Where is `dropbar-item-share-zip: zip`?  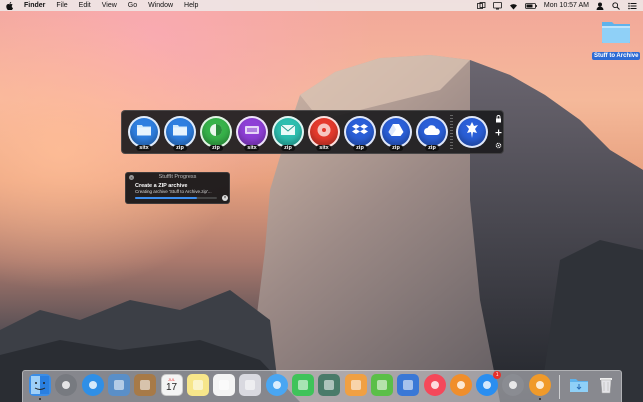 dropbar-item-share-zip: zip is located at coordinates (216, 134).